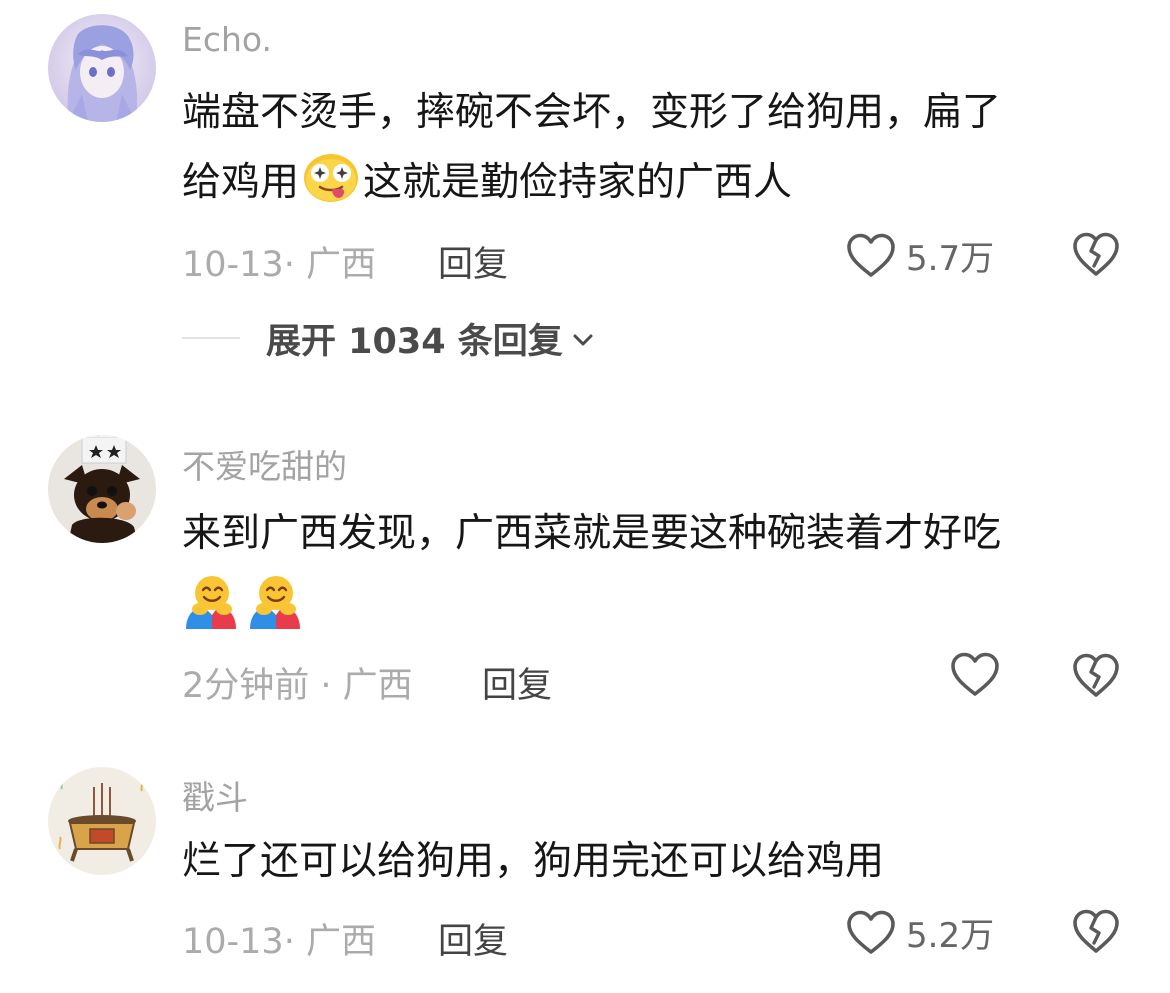  I want to click on comment-text-line: 给鸡用 这就是勤俭持家的广西人, so click(652, 187).